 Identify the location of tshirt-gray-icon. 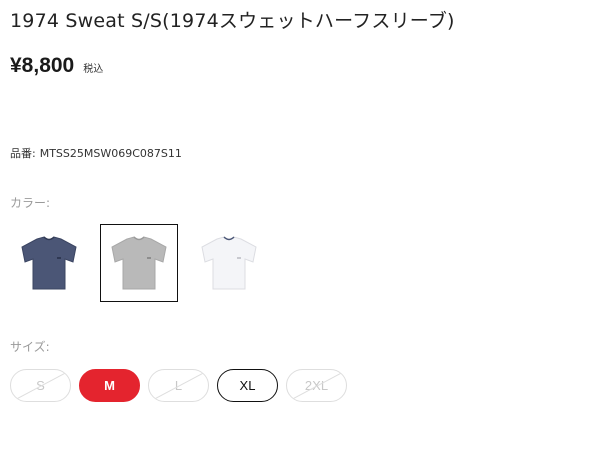
(139, 263).